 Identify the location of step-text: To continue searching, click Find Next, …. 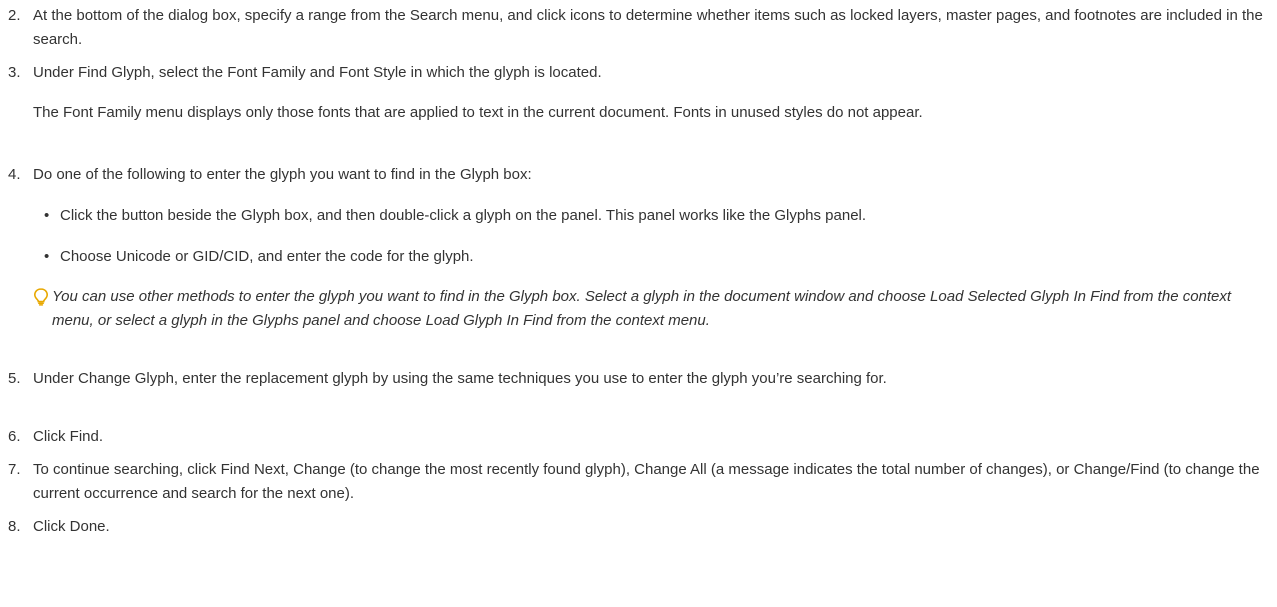
(646, 481).